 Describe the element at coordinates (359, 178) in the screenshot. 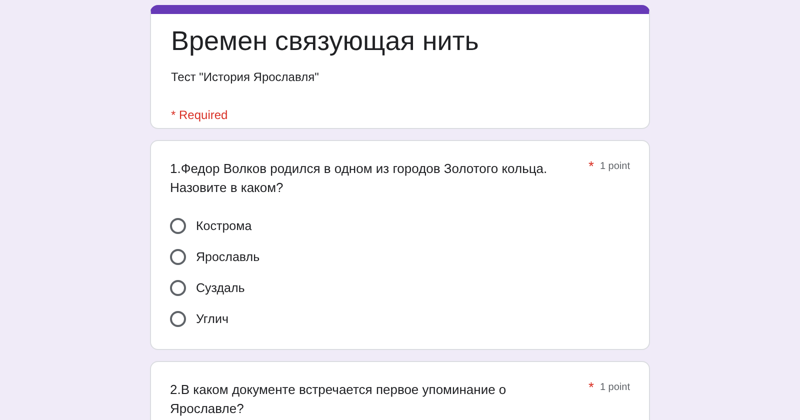

I see `question-text: 1.Федор Волков родился в одном из городов Золотого кольца. Назовите в каком?` at that location.